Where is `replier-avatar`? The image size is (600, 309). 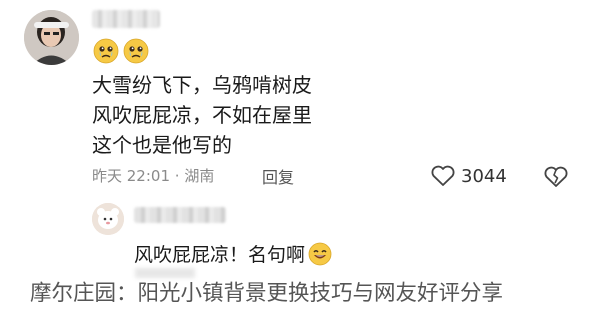
replier-avatar is located at coordinates (108, 219).